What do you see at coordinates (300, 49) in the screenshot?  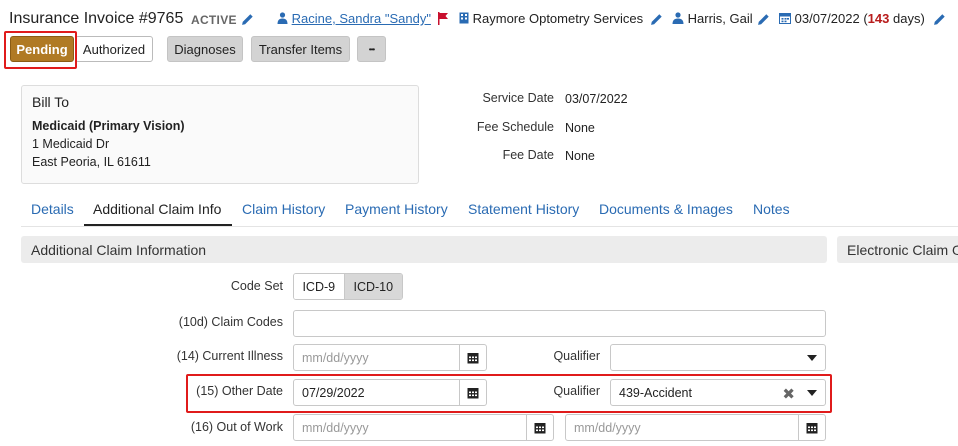 I see `transfer-items-button: Transfer Items` at bounding box center [300, 49].